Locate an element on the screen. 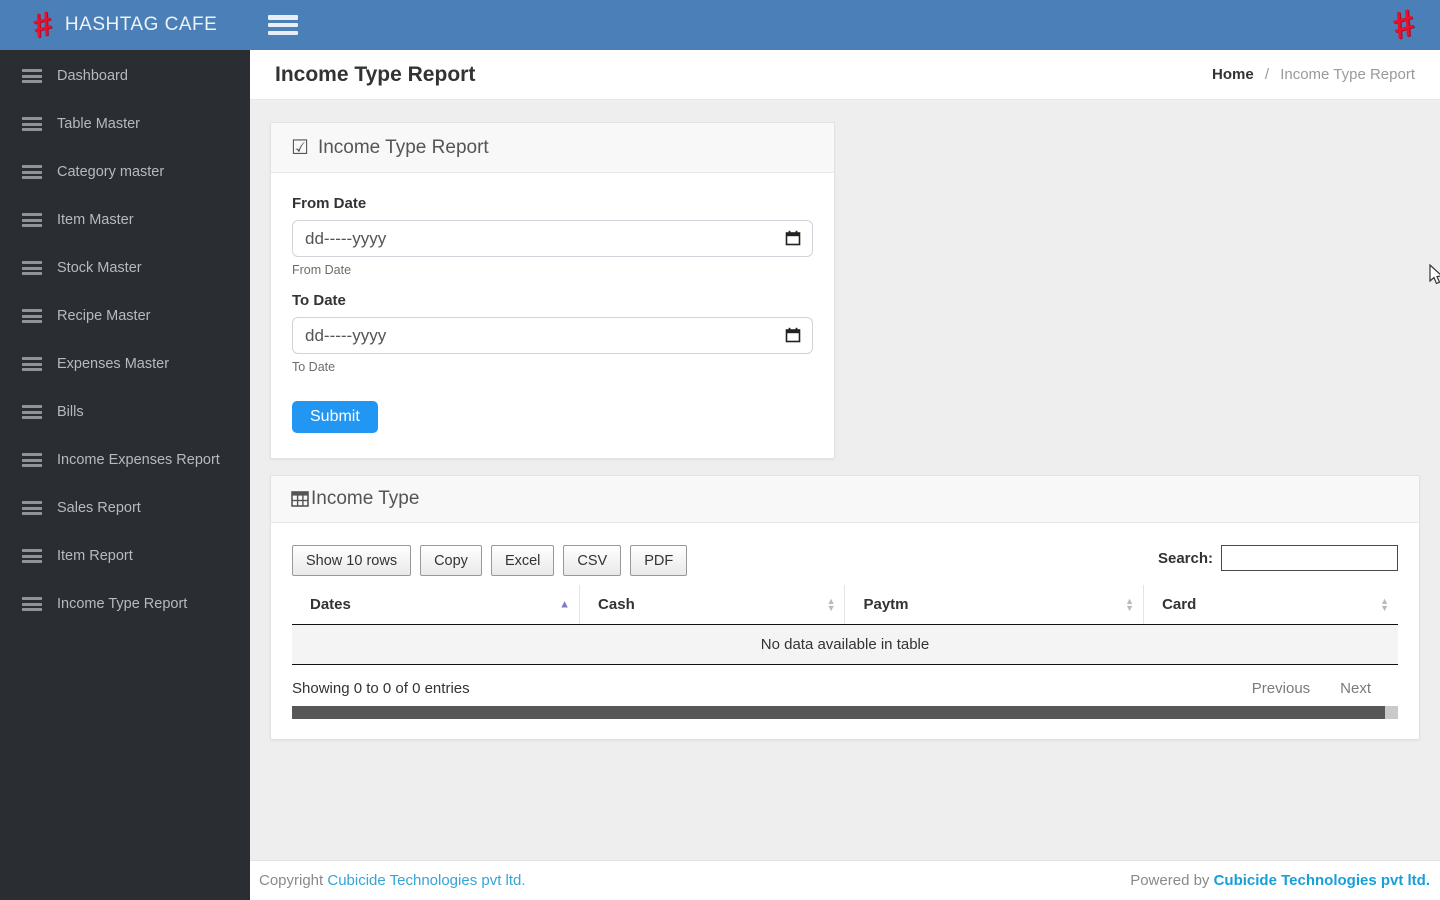 The image size is (1440, 900). copy-button: Copy is located at coordinates (451, 560).